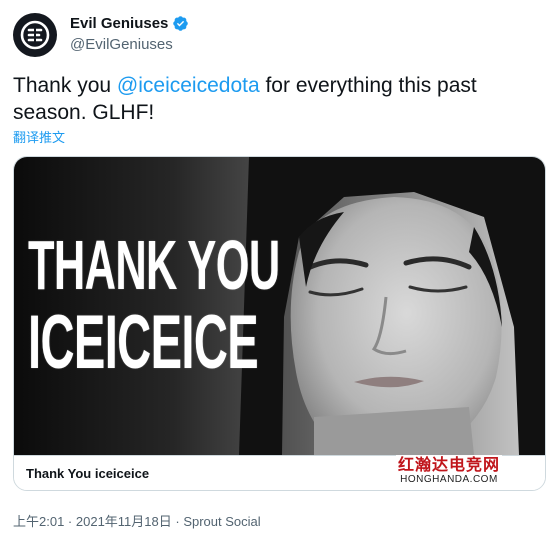  I want to click on watermark-url: HONGHANDA.COM, so click(449, 479).